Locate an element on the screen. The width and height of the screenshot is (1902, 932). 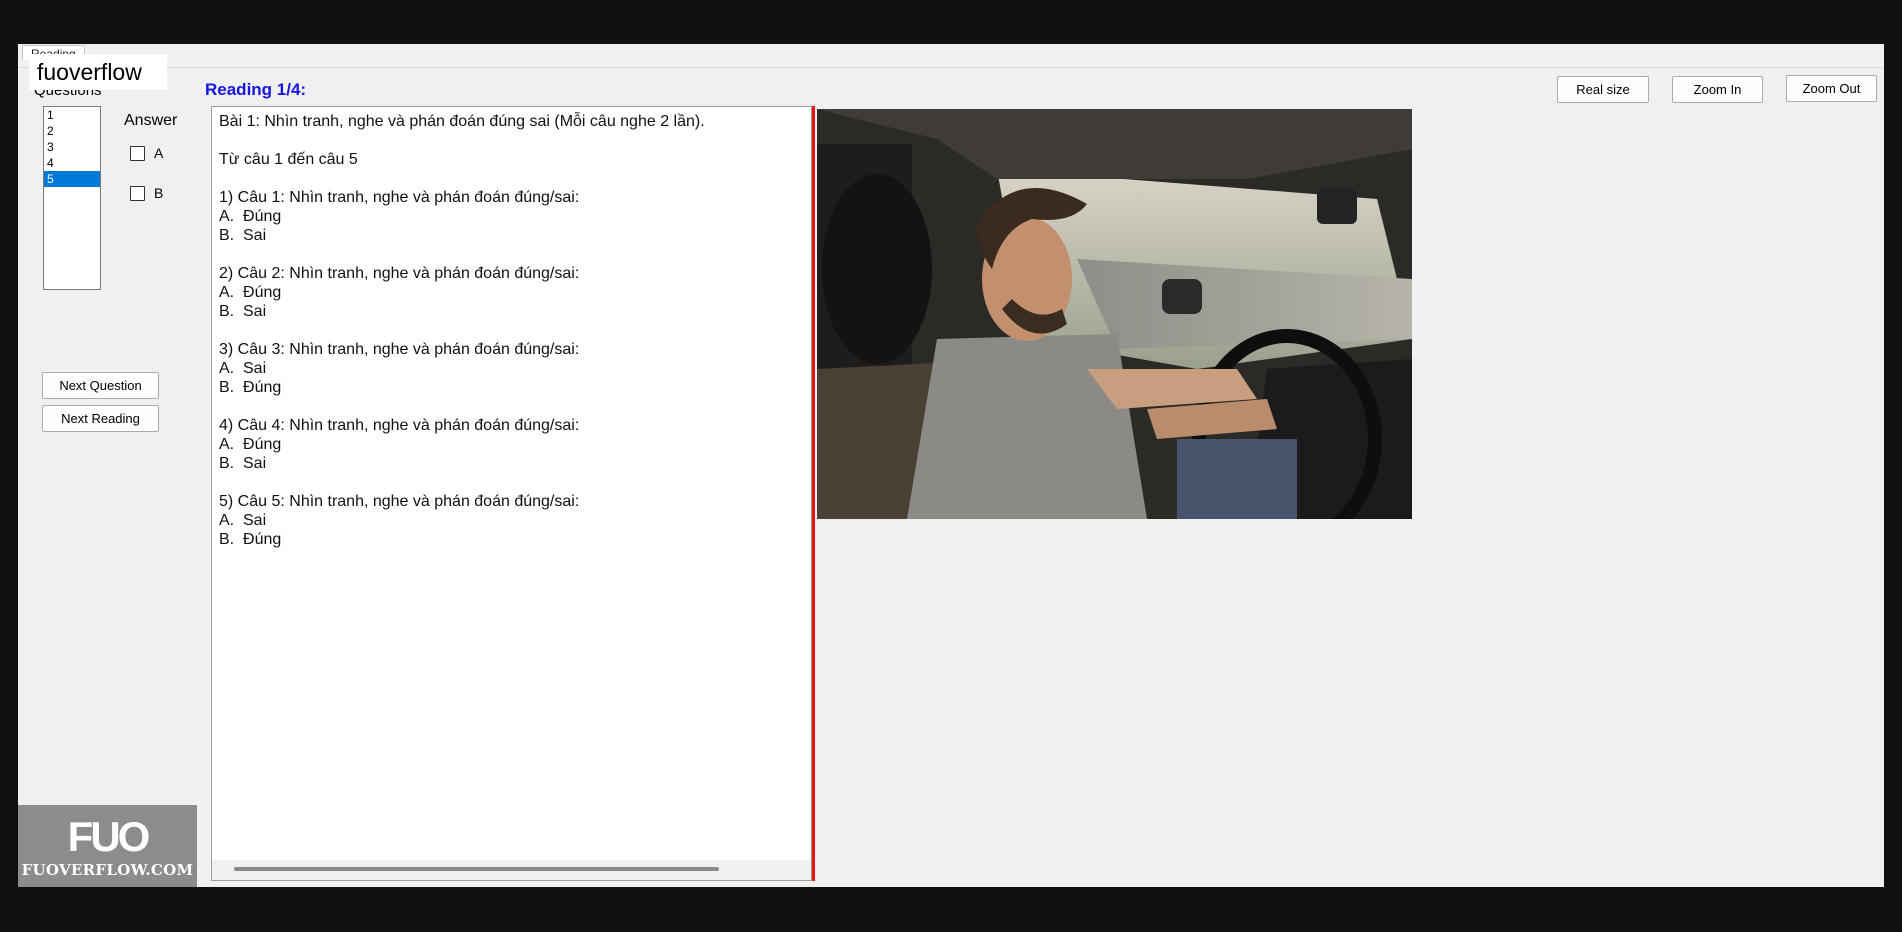
fuoverflow-logo: FUO FUOVERFLOW.COM is located at coordinates (107, 846).